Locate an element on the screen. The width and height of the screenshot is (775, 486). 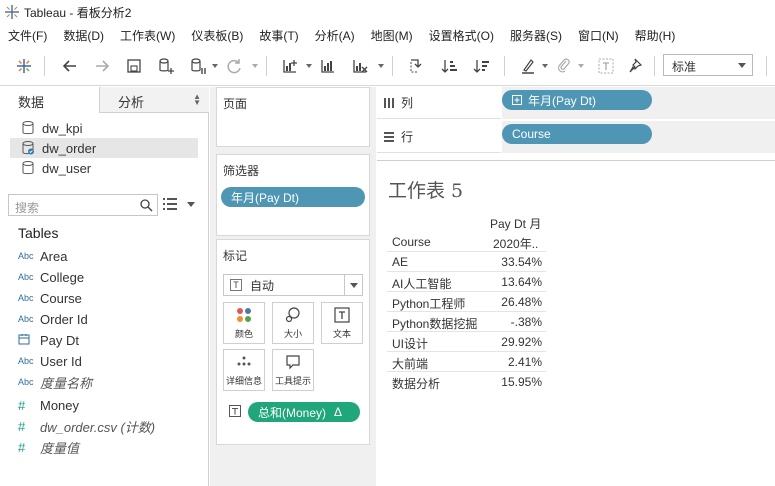
filters-card: 筛选器 年月(Pay Dt) is located at coordinates (293, 195).